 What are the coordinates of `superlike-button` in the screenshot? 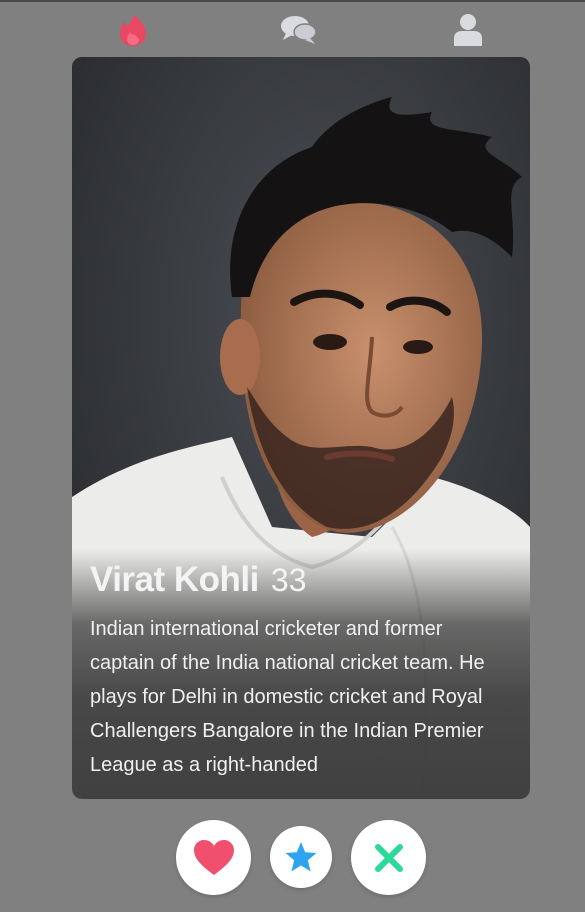 It's located at (301, 857).